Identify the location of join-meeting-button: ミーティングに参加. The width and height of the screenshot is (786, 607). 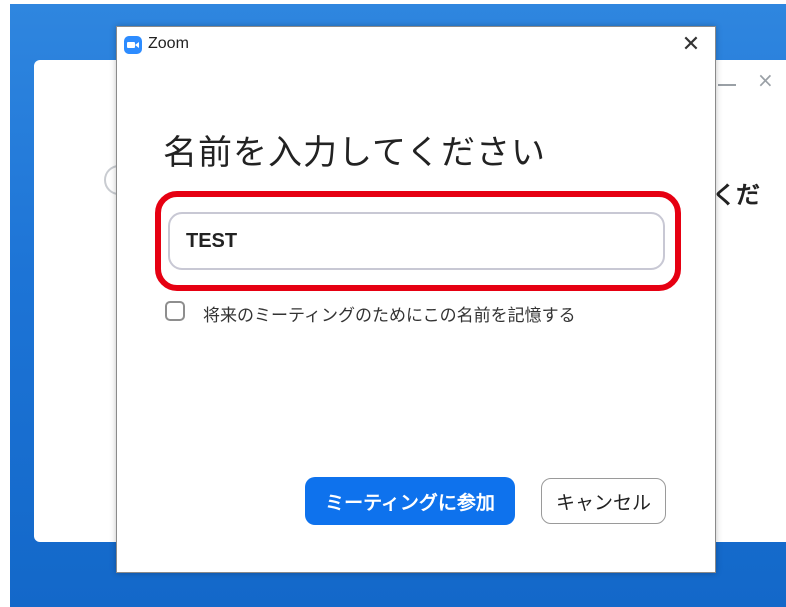
(410, 501).